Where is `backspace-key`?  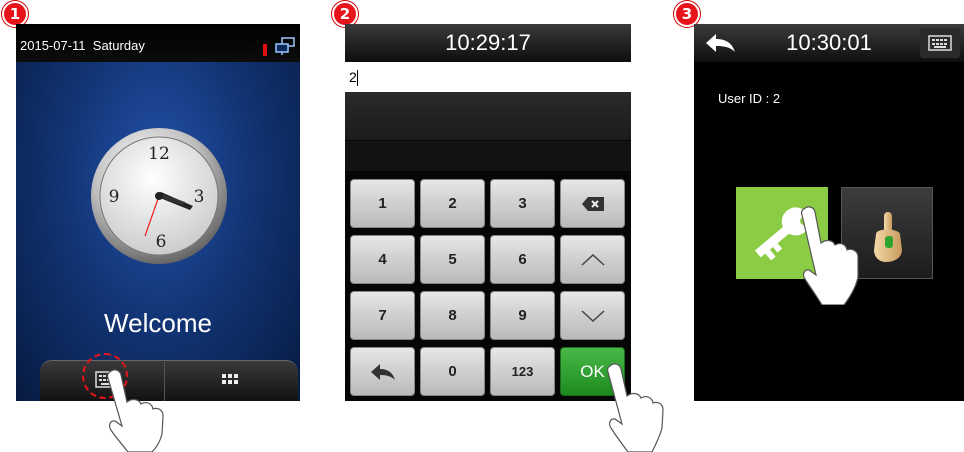
backspace-key is located at coordinates (592, 203).